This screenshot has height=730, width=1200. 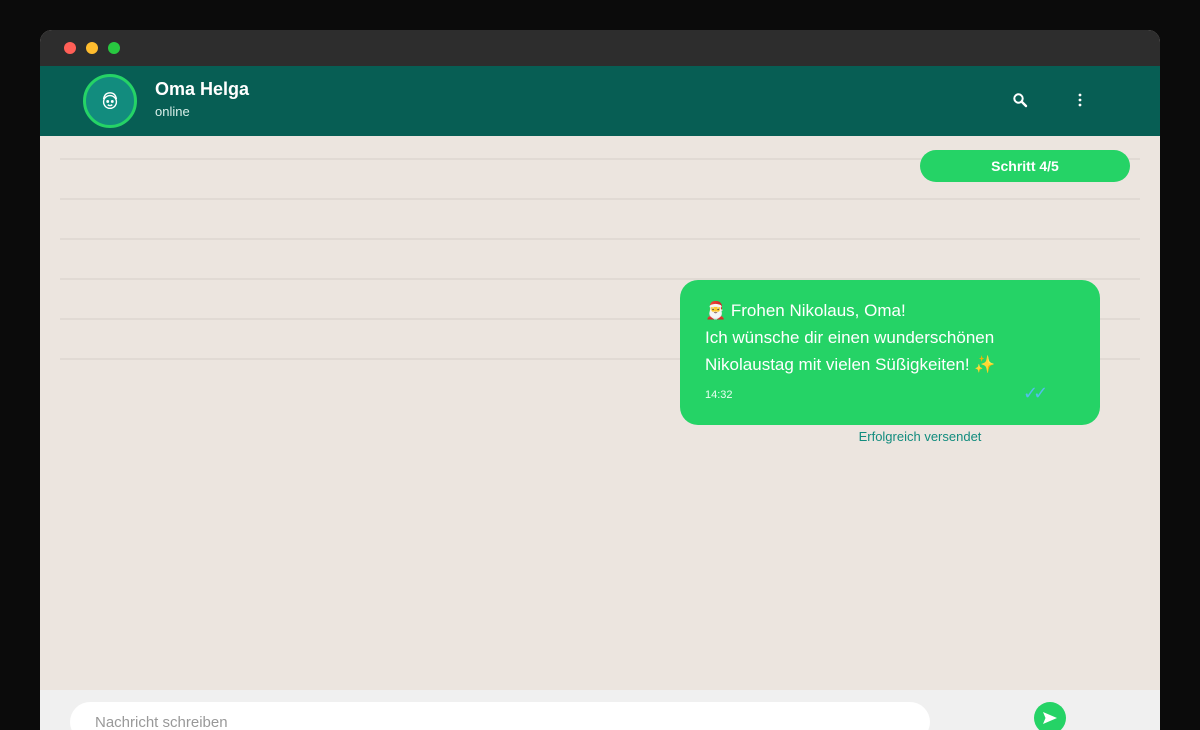 I want to click on send-button, so click(x=1050, y=716).